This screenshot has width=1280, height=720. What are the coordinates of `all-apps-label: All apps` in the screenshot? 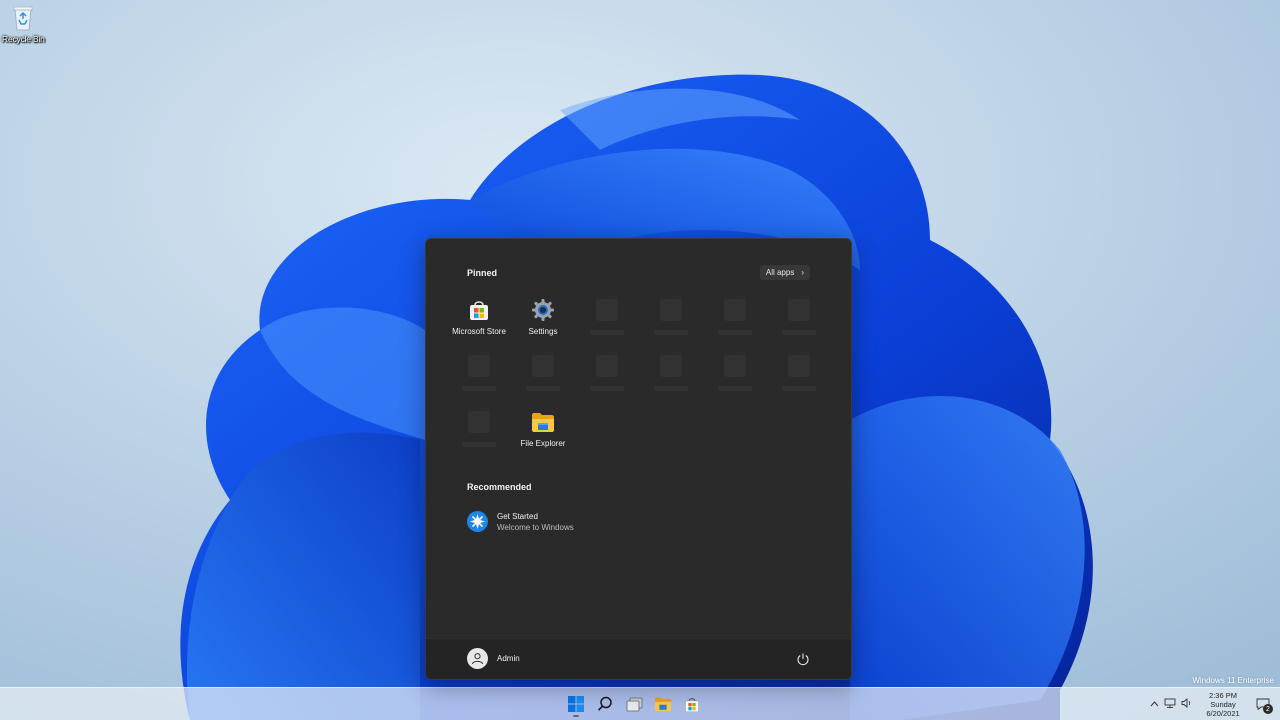 It's located at (780, 272).